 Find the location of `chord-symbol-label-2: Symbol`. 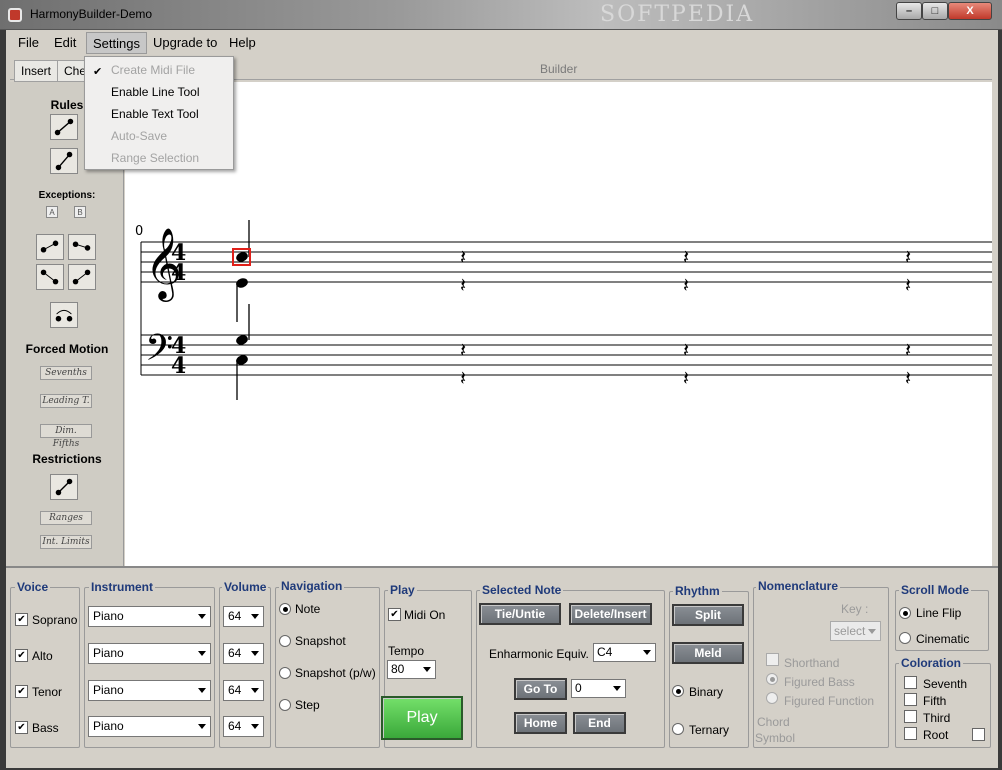

chord-symbol-label-2: Symbol is located at coordinates (775, 738).